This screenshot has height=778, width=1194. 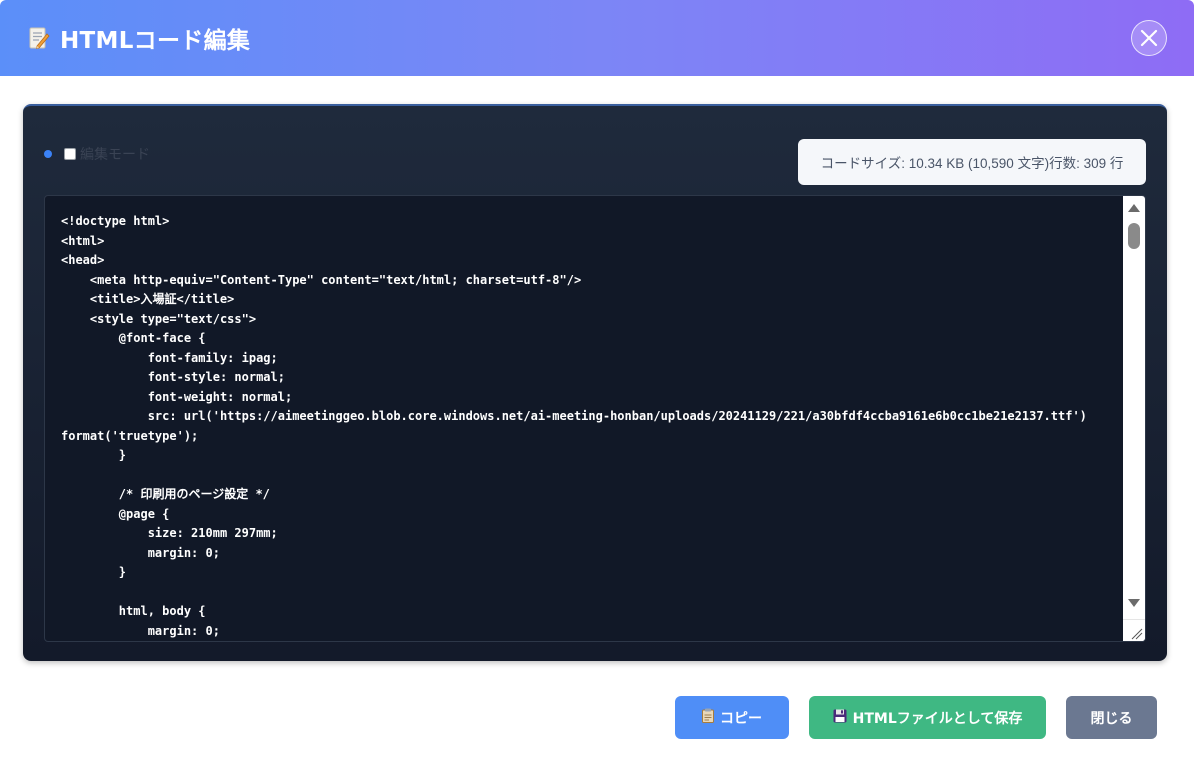 I want to click on scrollbar-thumb, so click(x=1134, y=236).